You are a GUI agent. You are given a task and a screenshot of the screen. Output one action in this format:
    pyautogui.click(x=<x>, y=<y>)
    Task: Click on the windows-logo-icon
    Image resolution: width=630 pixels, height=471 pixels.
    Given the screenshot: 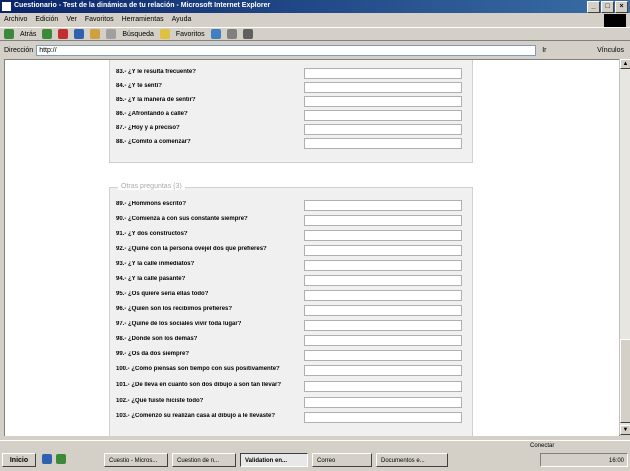 What is the action you would take?
    pyautogui.click(x=615, y=21)
    